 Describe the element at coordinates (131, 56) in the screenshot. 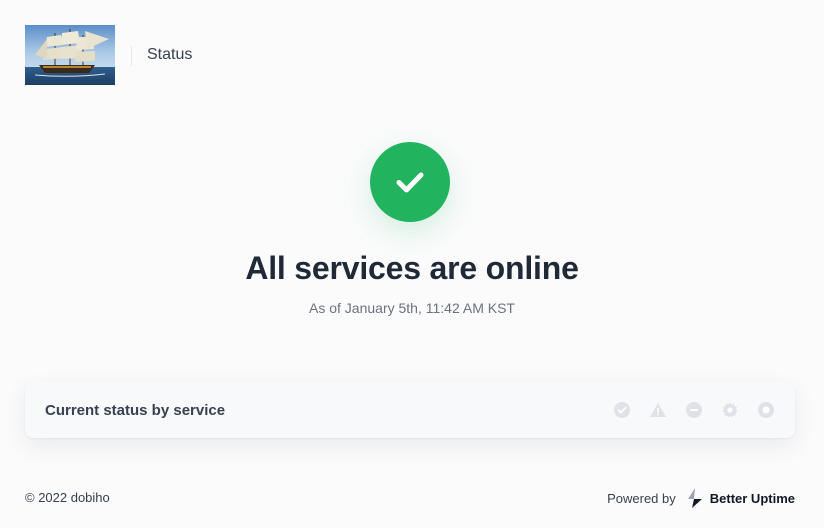

I see `header-divider` at that location.